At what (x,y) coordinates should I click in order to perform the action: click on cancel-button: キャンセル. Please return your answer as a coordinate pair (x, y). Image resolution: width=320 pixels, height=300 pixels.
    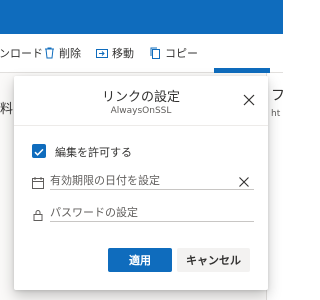
    Looking at the image, I should click on (213, 260).